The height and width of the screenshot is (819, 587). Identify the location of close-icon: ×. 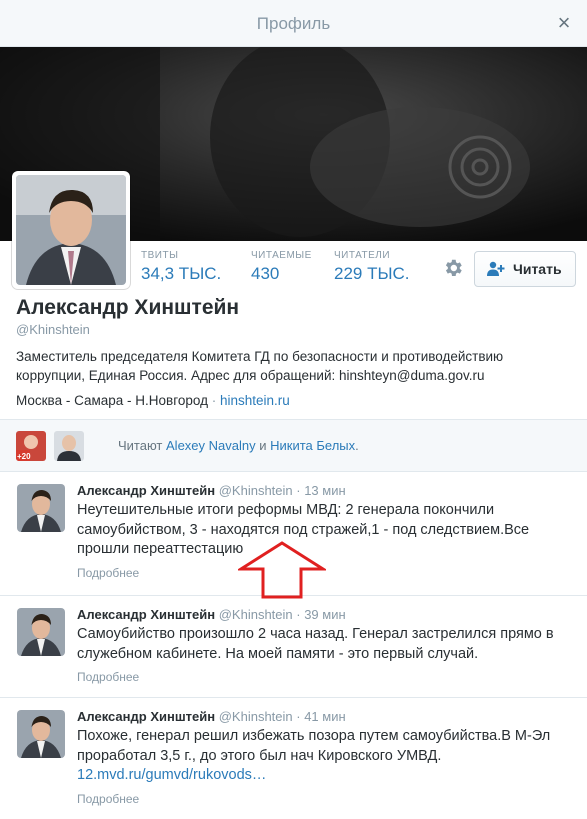
(564, 23).